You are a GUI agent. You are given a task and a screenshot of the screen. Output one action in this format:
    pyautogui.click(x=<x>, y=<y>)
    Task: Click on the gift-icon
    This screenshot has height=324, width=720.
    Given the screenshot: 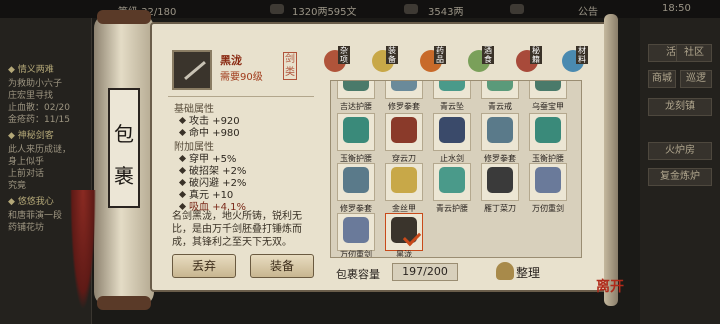 What is the action you would take?
    pyautogui.click(x=517, y=9)
    